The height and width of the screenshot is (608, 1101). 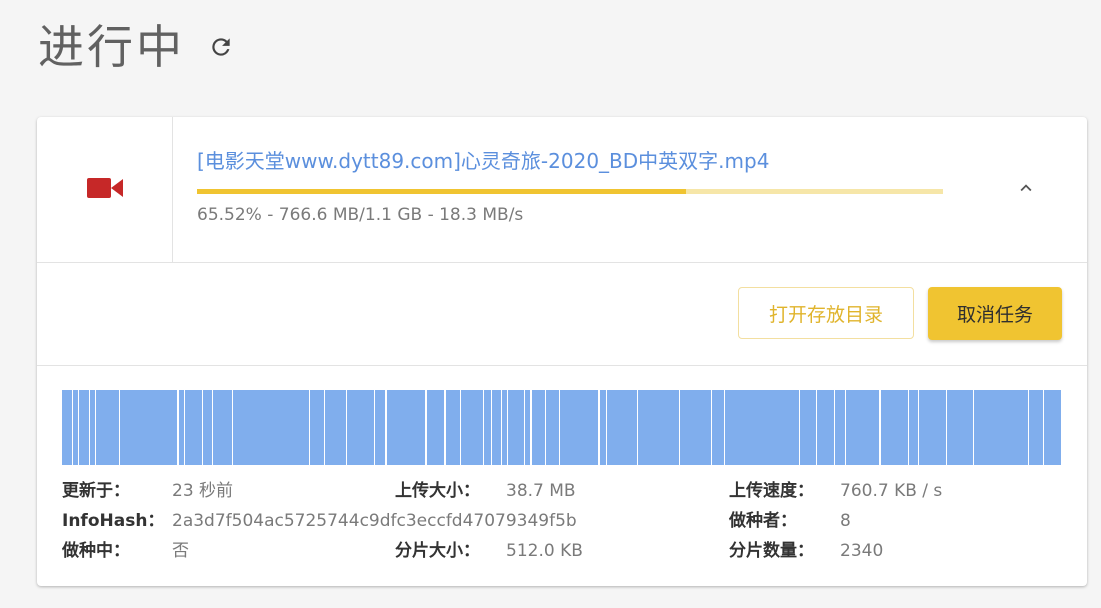 What do you see at coordinates (891, 491) in the screenshot?
I see `upload-speed-value: 760.7 KB / s` at bounding box center [891, 491].